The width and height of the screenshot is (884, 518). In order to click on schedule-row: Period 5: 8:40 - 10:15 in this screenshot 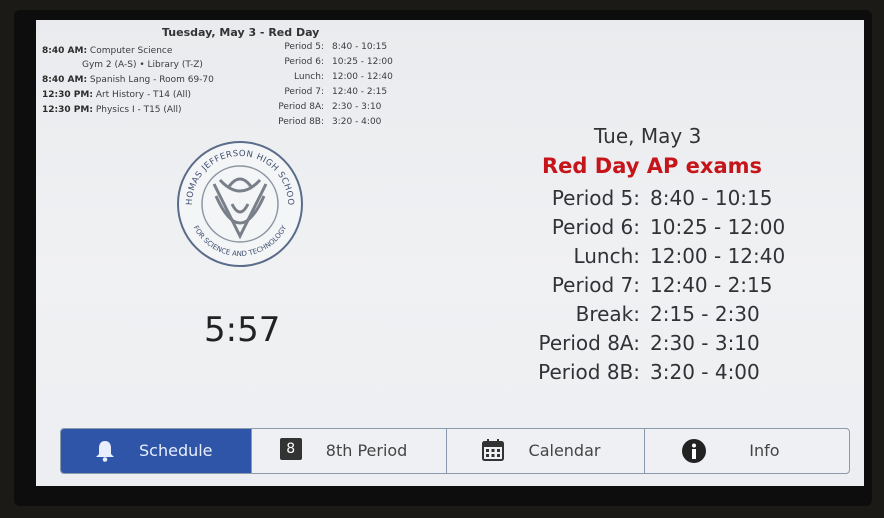, I will do `click(649, 198)`.